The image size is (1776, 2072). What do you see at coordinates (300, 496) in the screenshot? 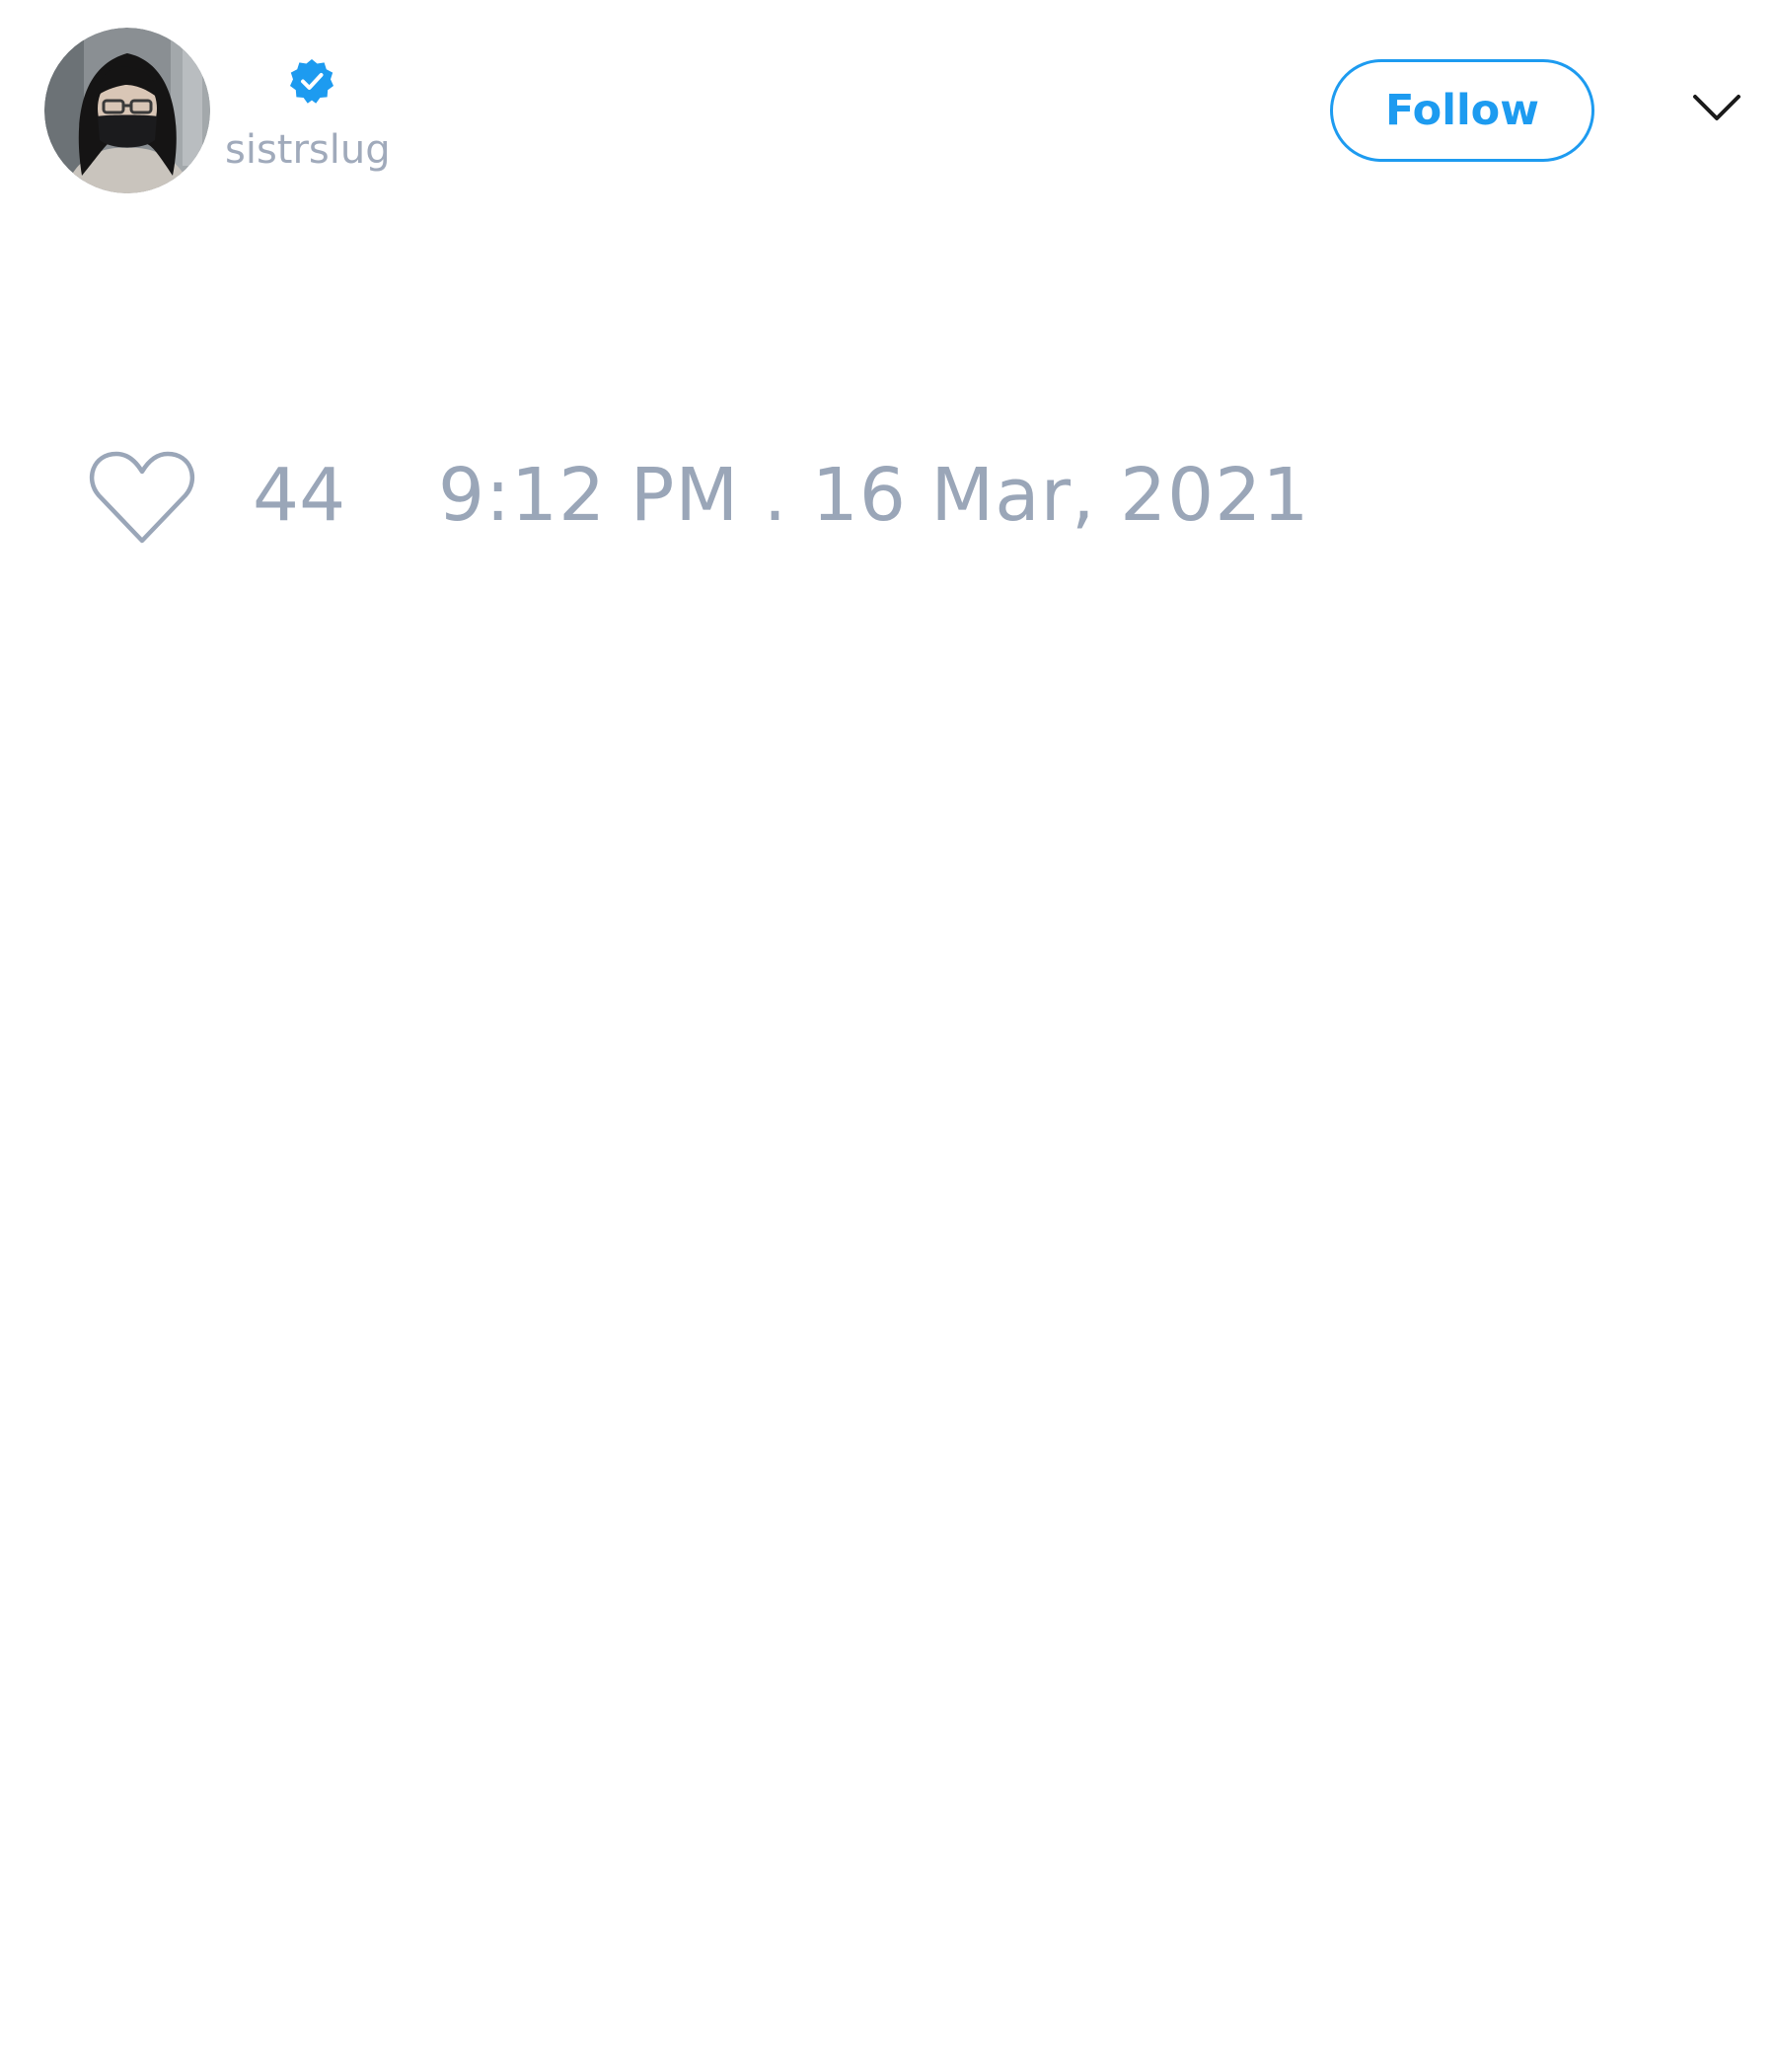
I see `like-count: 44` at bounding box center [300, 496].